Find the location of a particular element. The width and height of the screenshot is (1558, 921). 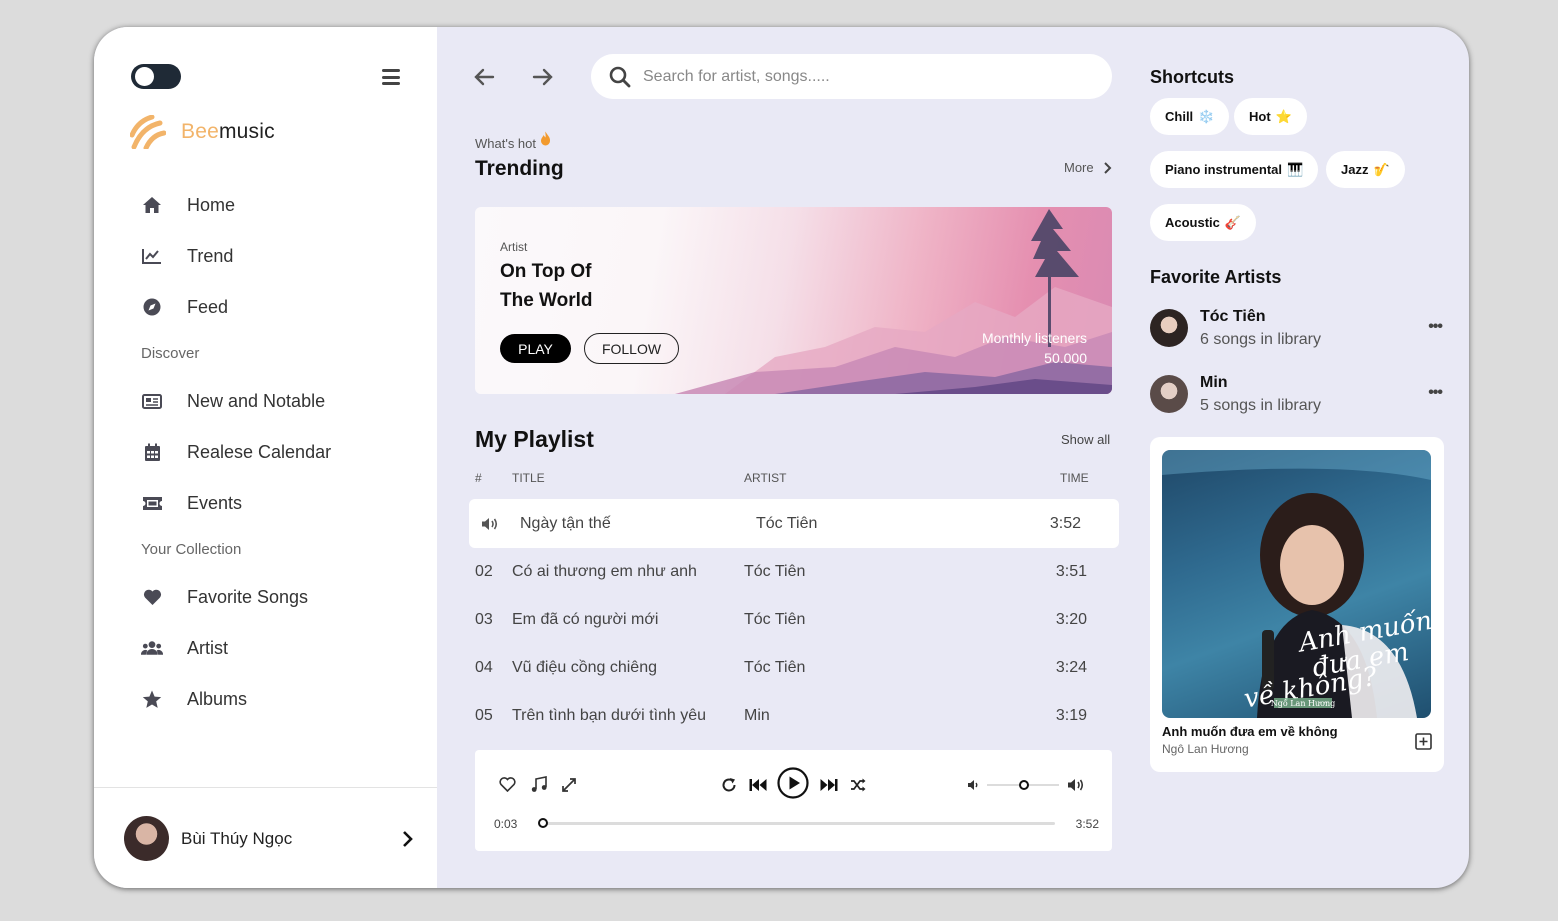

heart-outline-icon is located at coordinates (507, 784).